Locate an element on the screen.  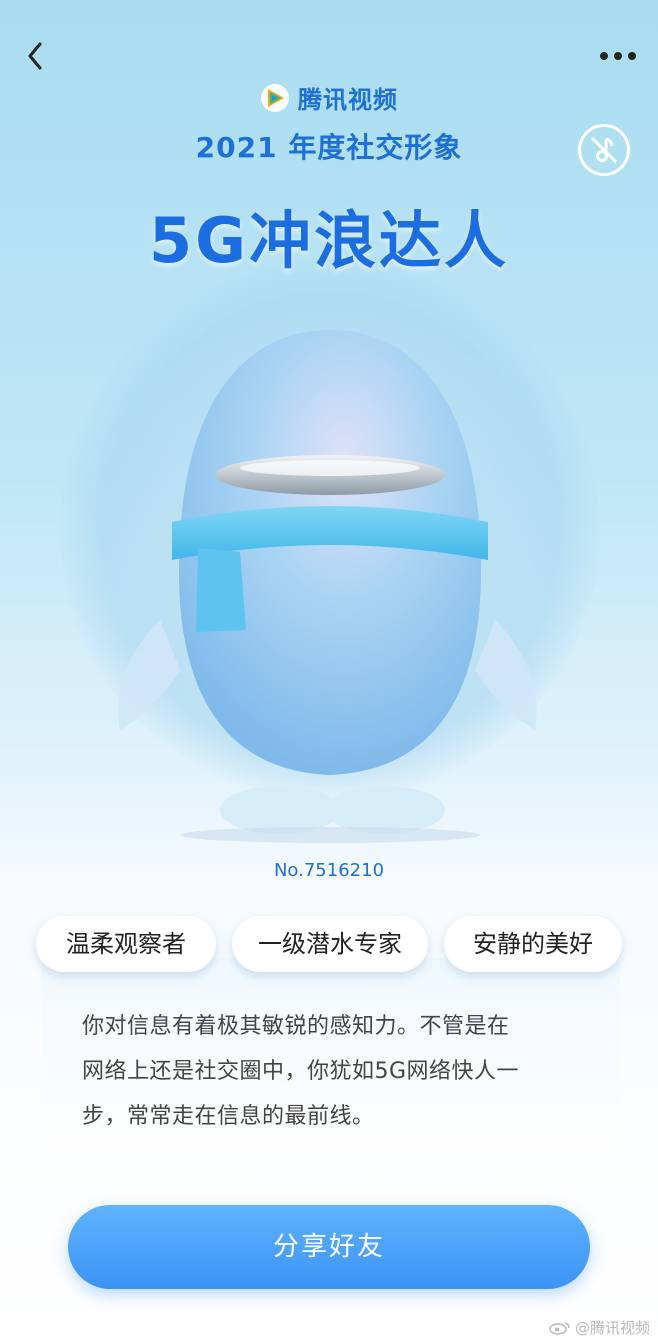
tag-chip: 一级潜水专家 is located at coordinates (330, 944).